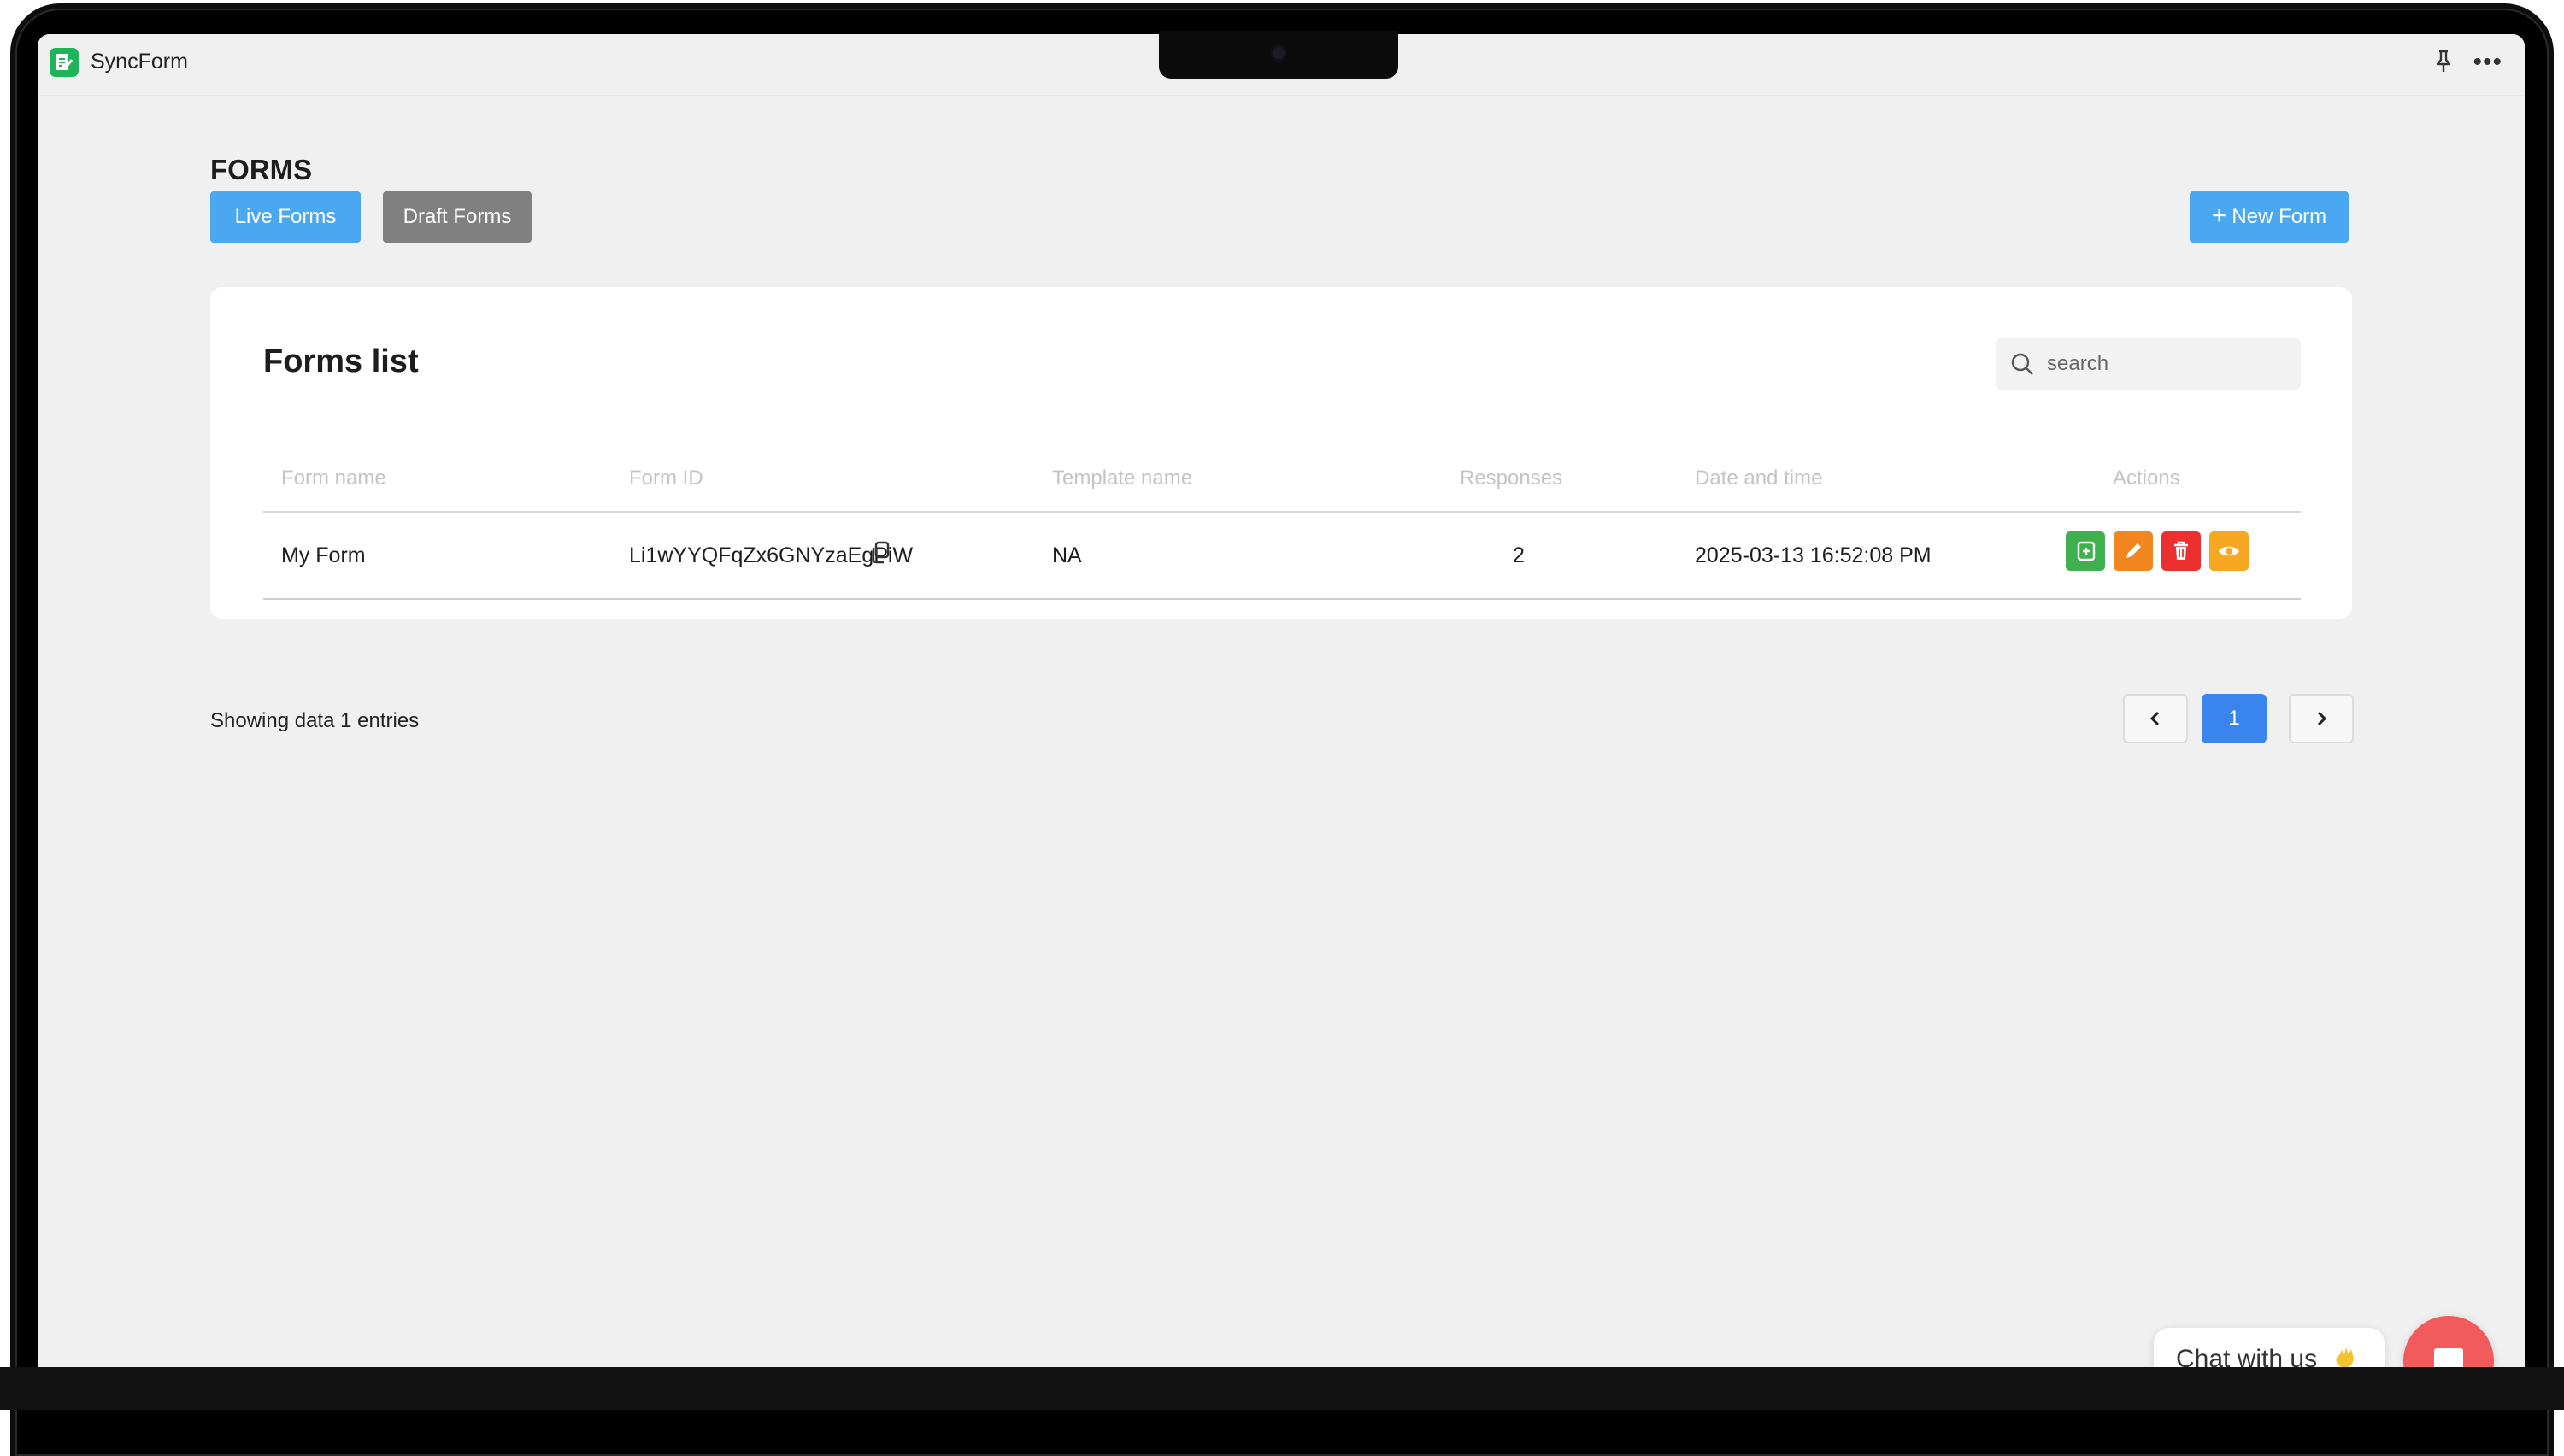 Image resolution: width=2564 pixels, height=1456 pixels. What do you see at coordinates (1519, 555) in the screenshot?
I see `cell-responses: 2` at bounding box center [1519, 555].